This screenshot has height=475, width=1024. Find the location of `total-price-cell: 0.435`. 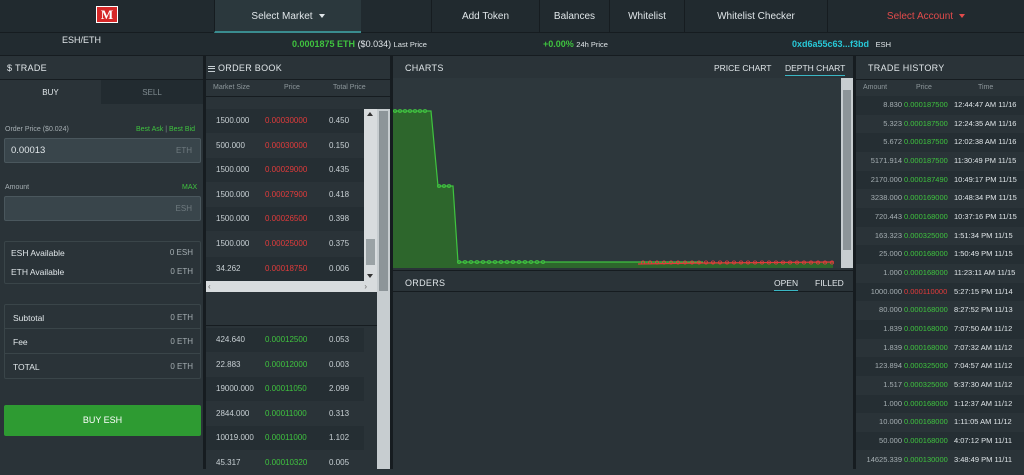

total-price-cell: 0.435 is located at coordinates (339, 170).